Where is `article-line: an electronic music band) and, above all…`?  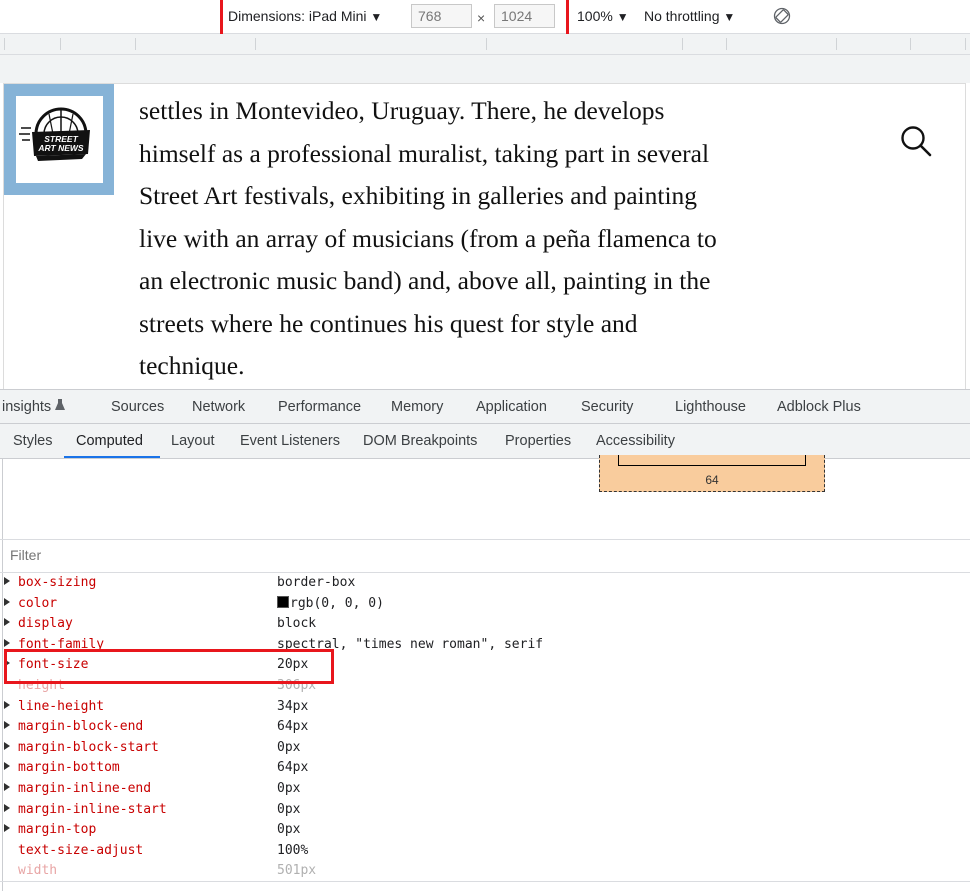 article-line: an electronic music band) and, above all… is located at coordinates (425, 280).